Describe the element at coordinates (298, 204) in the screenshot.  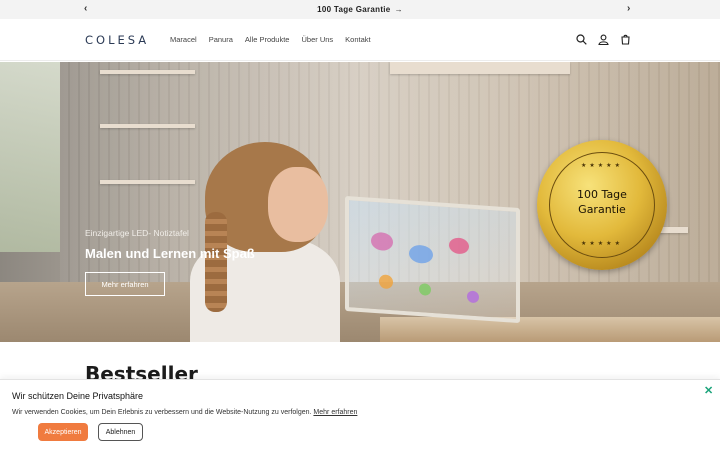
I see `hero-child-face` at that location.